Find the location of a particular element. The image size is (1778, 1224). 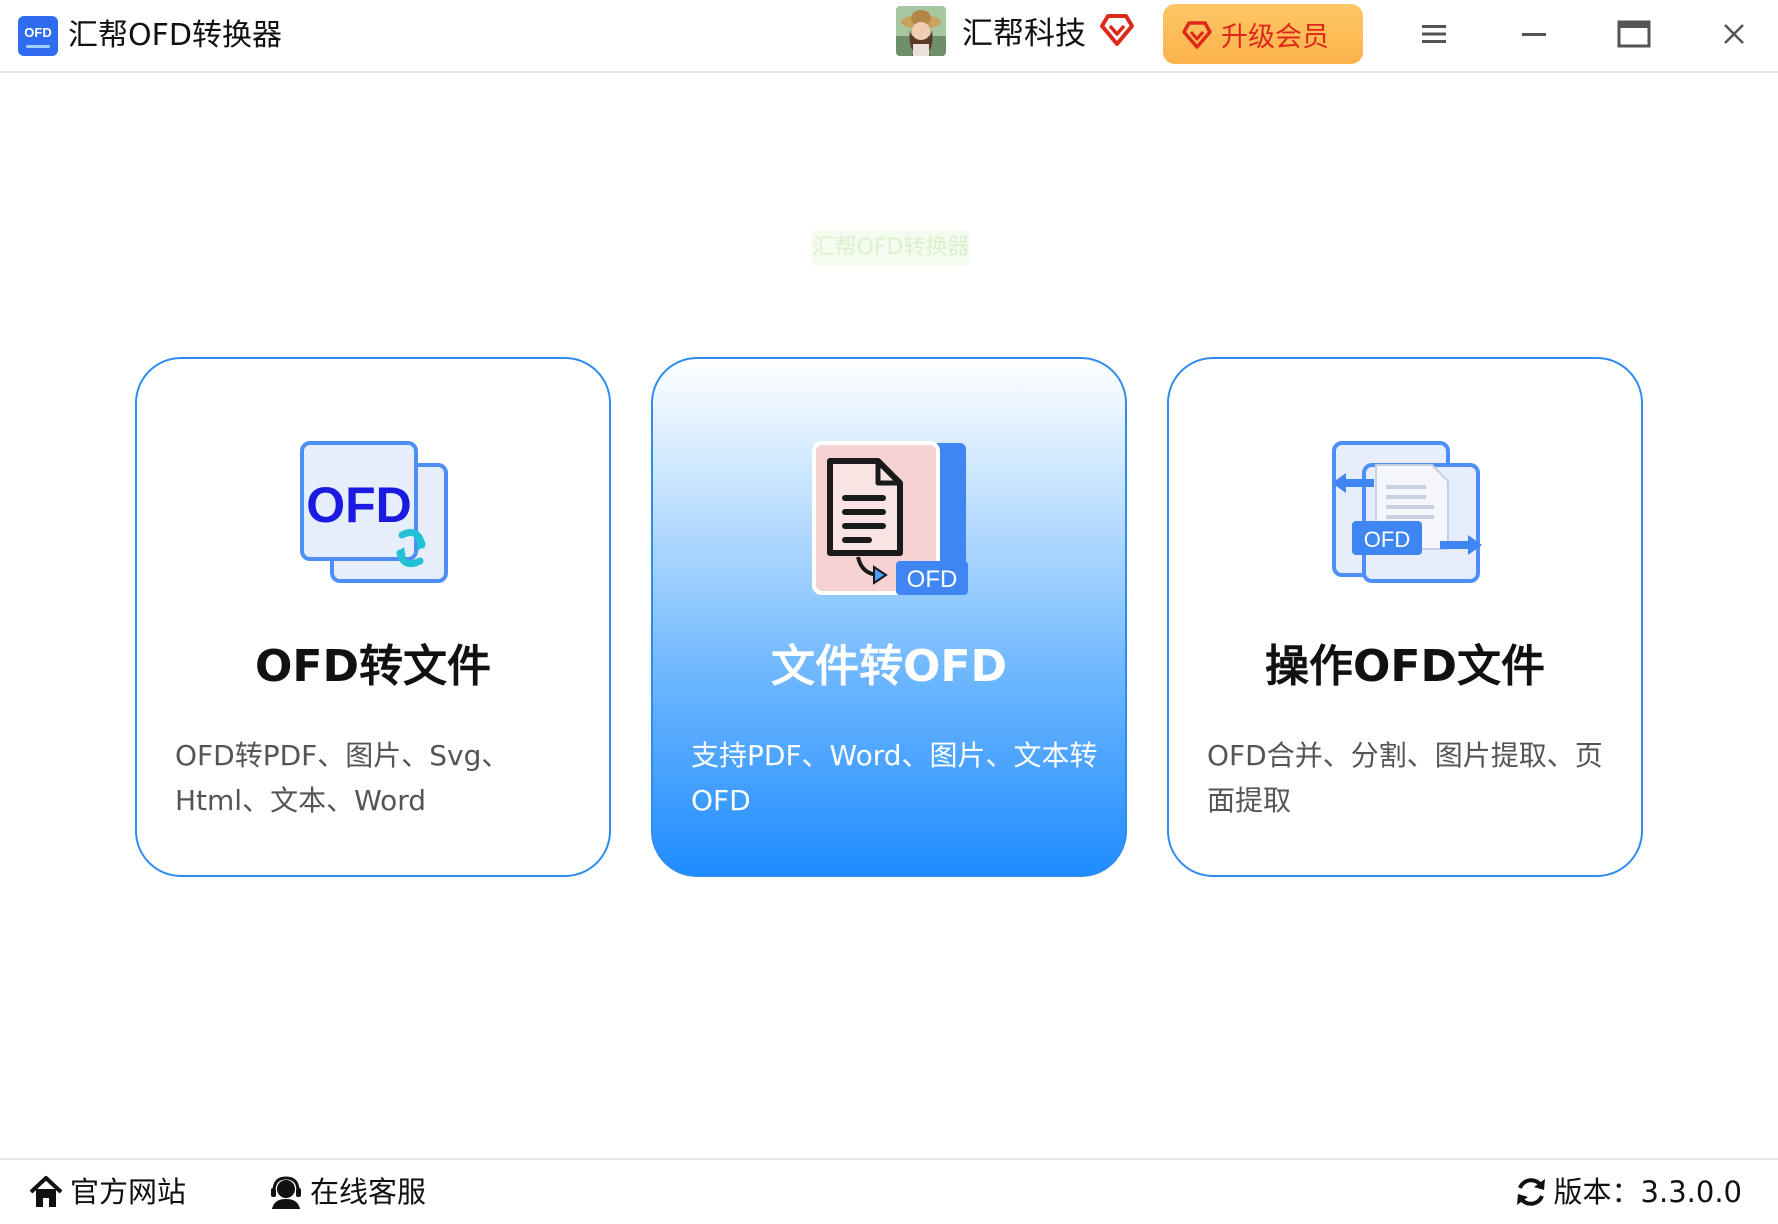

home-icon is located at coordinates (46, 1191).